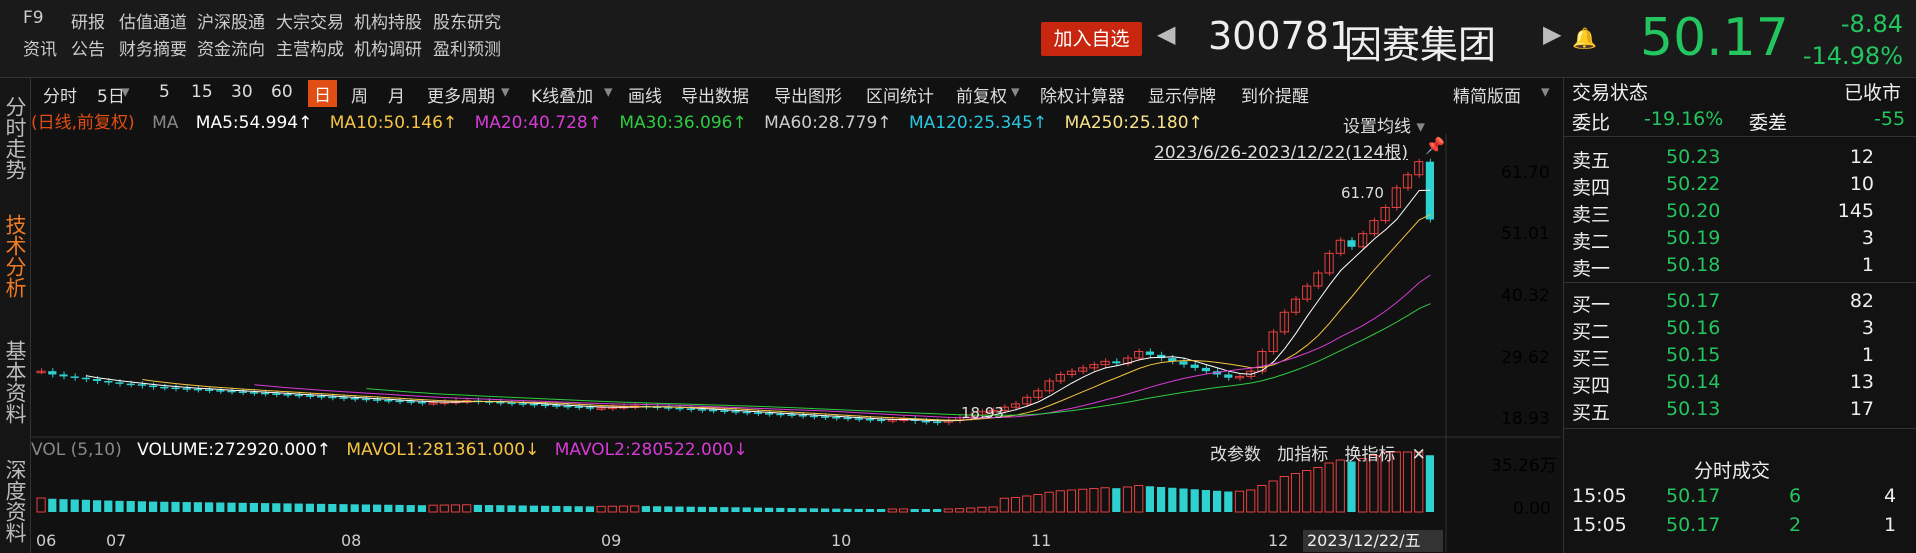 The height and width of the screenshot is (553, 1916). I want to click on x-tick-12: 12, so click(1278, 540).